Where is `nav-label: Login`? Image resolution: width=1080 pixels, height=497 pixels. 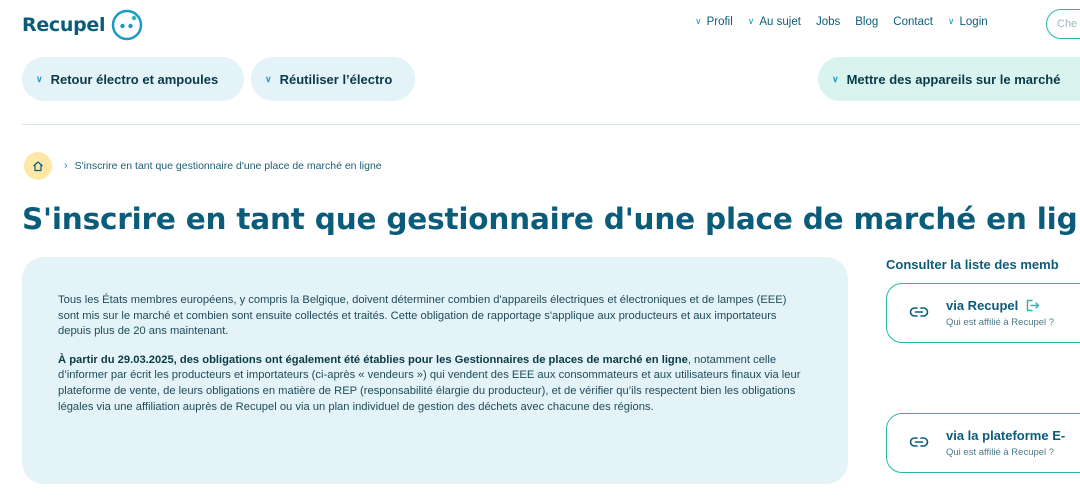
nav-label: Login is located at coordinates (973, 22).